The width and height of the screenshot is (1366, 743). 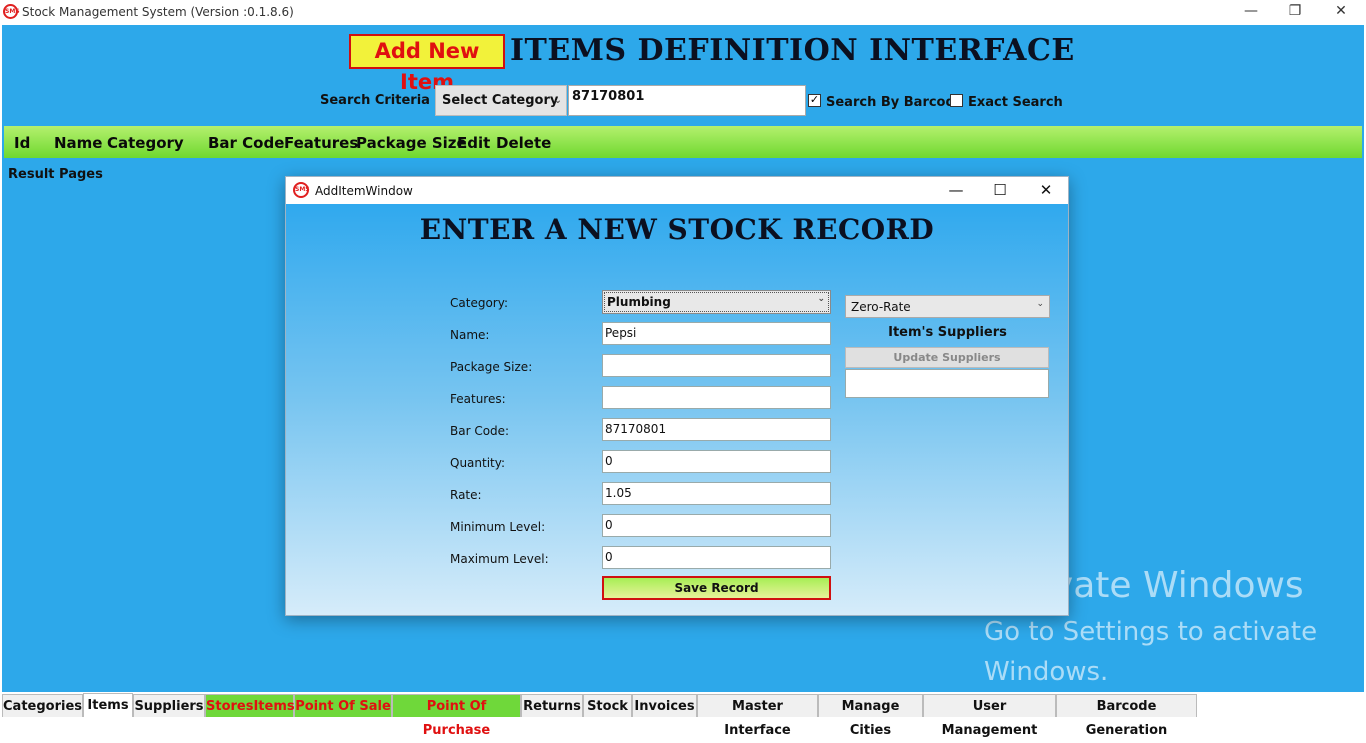 What do you see at coordinates (989, 716) in the screenshot?
I see `tab-user-management: User Management` at bounding box center [989, 716].